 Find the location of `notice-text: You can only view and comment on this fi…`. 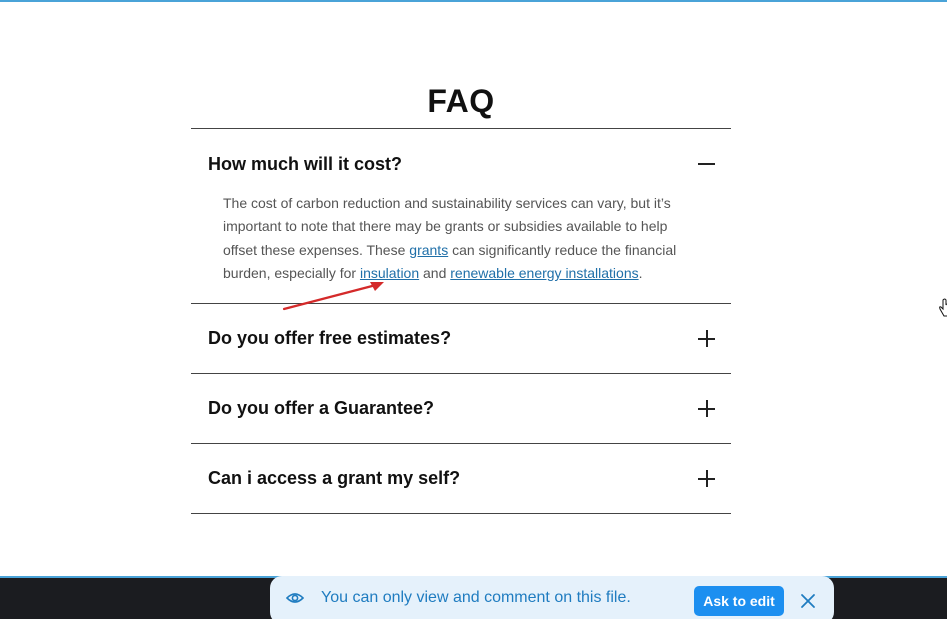

notice-text: You can only view and comment on this fi… is located at coordinates (476, 597).